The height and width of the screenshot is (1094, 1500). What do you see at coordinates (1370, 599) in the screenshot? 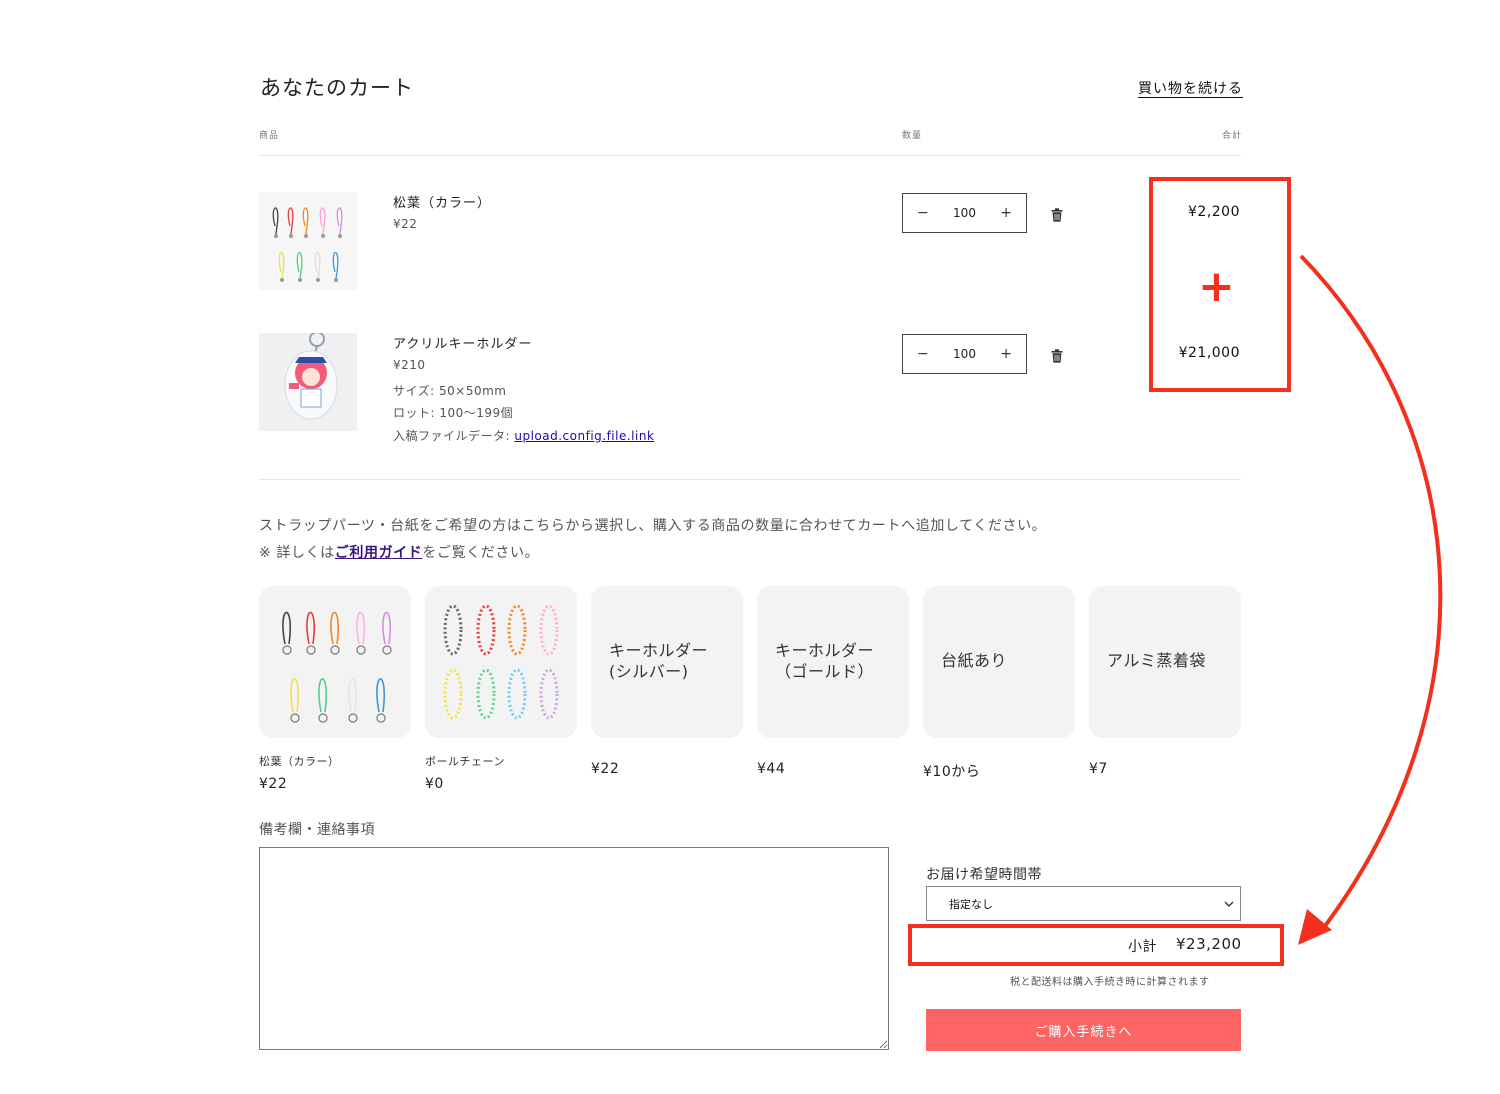
I see `annotation-arrow-icon` at bounding box center [1370, 599].